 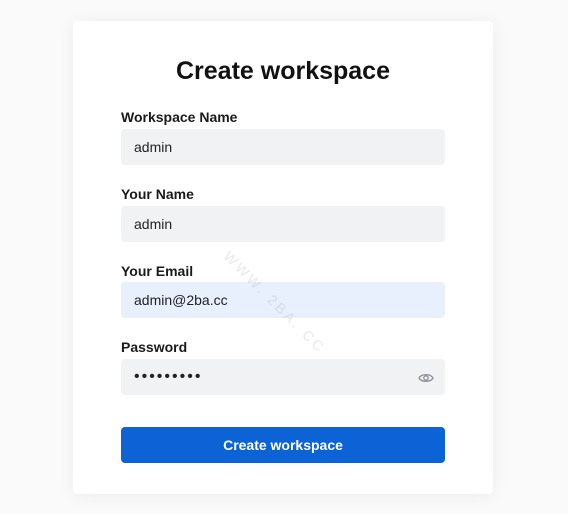 What do you see at coordinates (157, 271) in the screenshot?
I see `your-email-label: Your Email` at bounding box center [157, 271].